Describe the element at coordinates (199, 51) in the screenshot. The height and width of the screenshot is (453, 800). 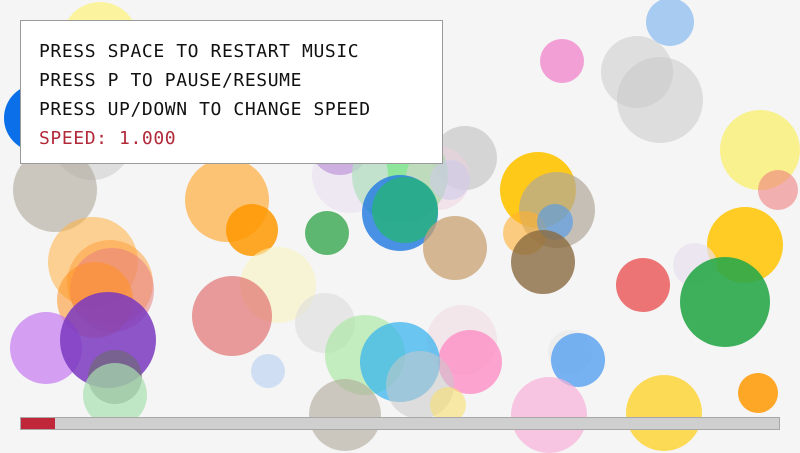
I see `restart-music-instruction: PRESS SPACE TO RESTART MUSIC` at that location.